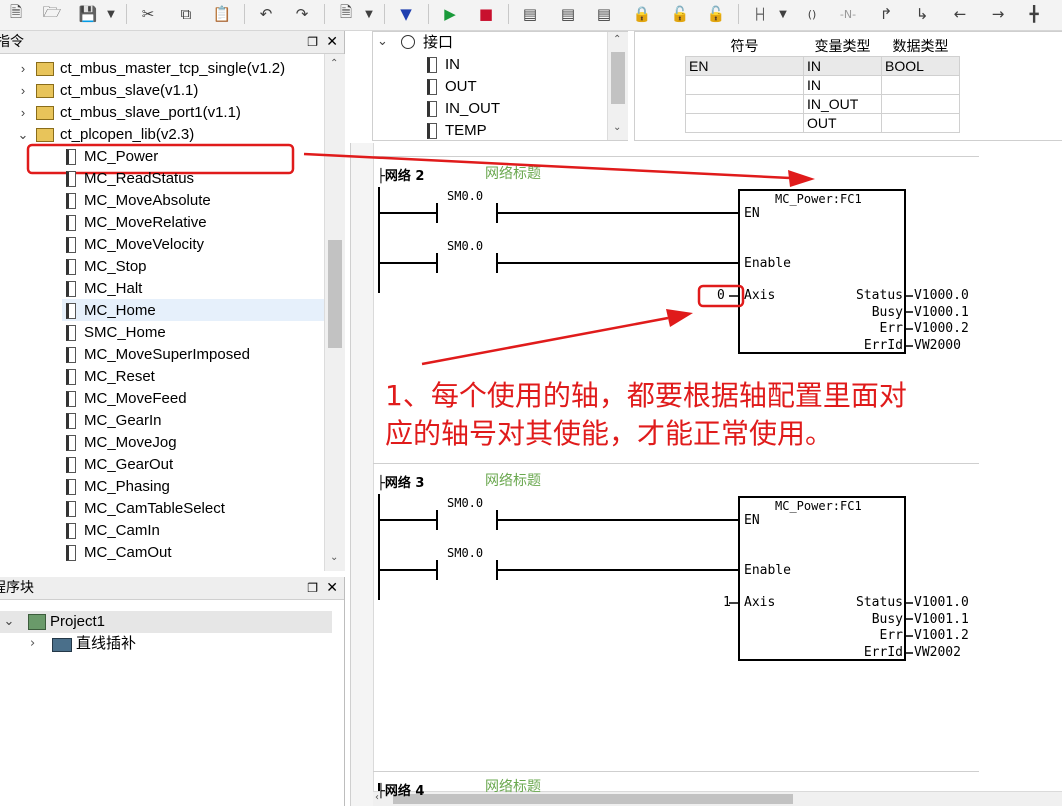 The image size is (1062, 806). Describe the element at coordinates (266, 14) in the screenshot. I see `undo-icon: ↶` at that location.